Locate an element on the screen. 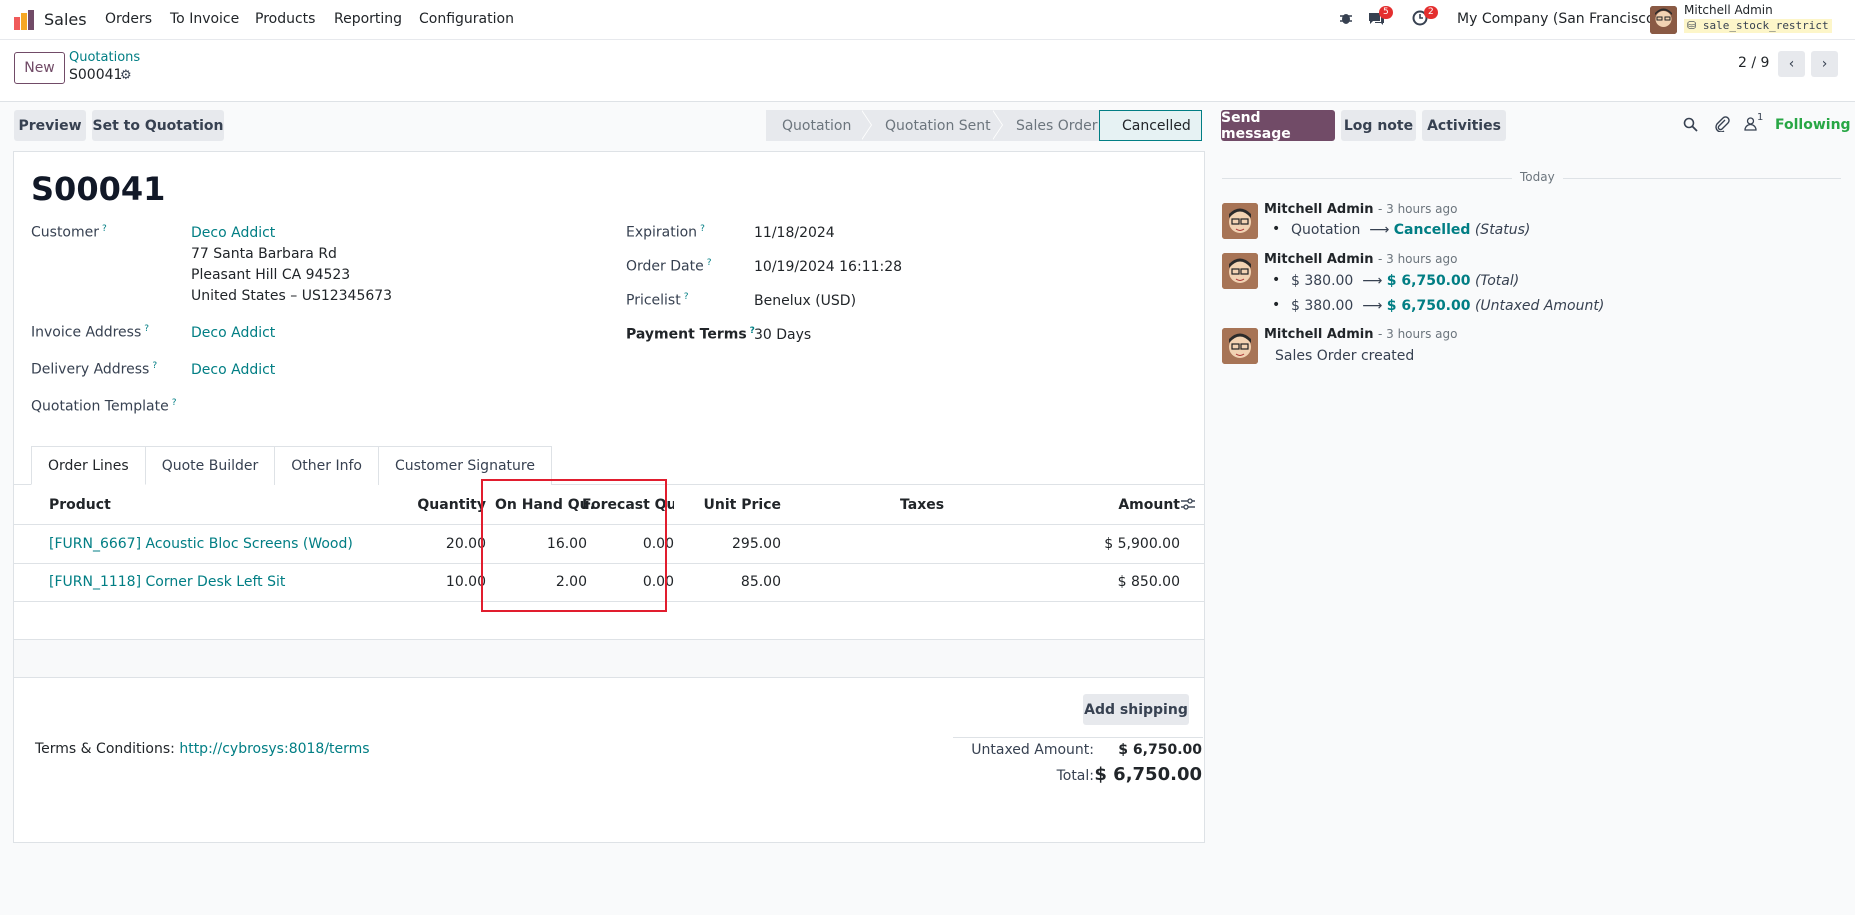 Image resolution: width=1855 pixels, height=915 pixels. highlight-box is located at coordinates (574, 545).